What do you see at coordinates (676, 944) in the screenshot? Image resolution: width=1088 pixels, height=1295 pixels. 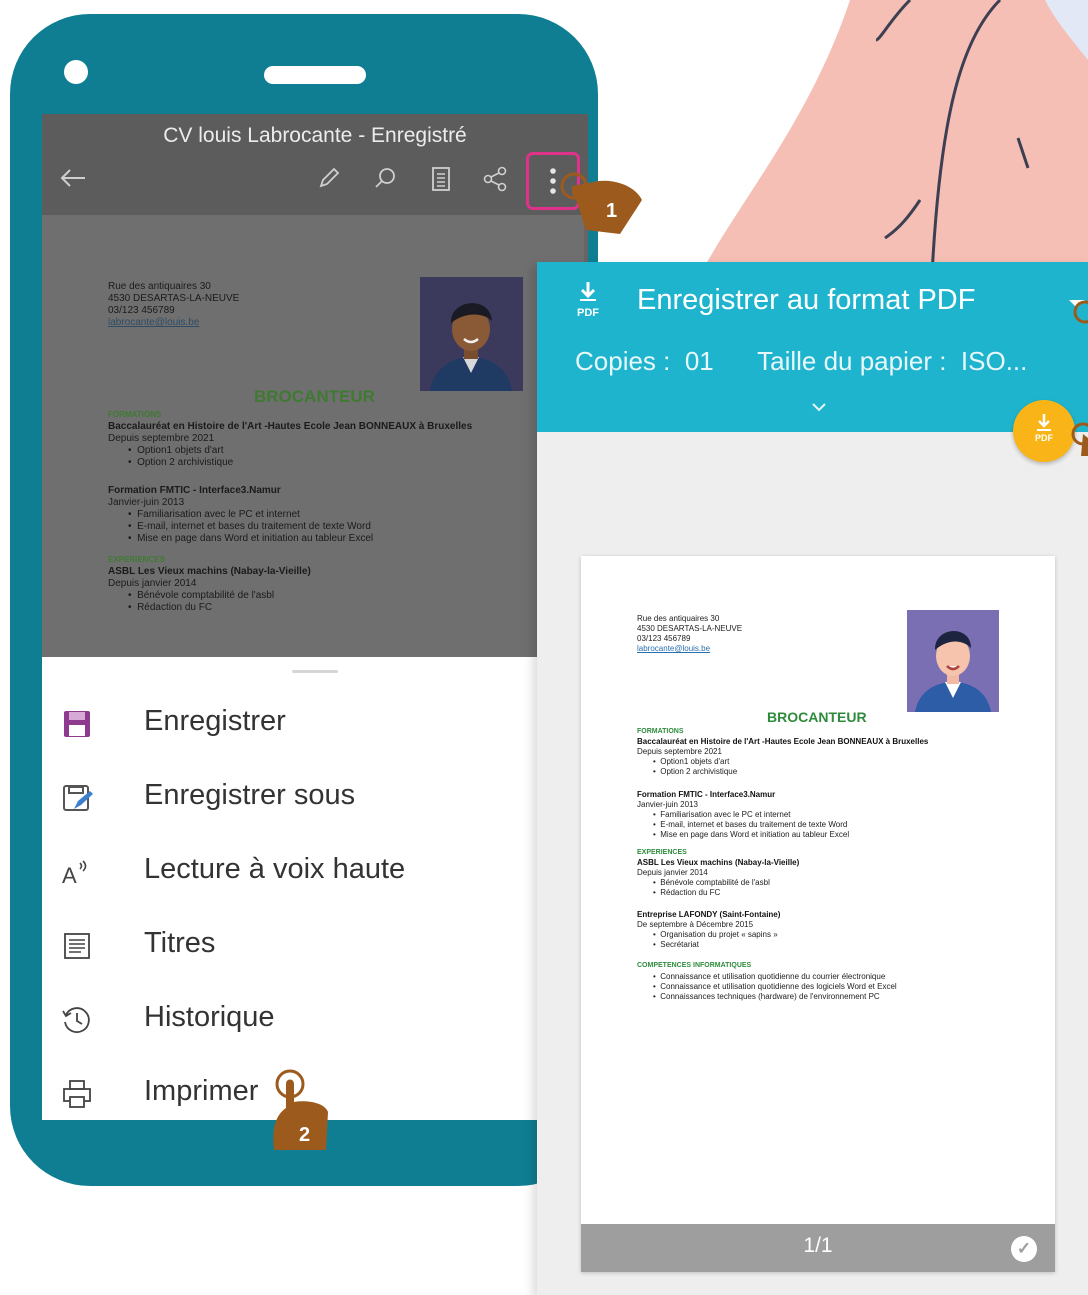 I see `cv-bullet: • Secrétariat` at bounding box center [676, 944].